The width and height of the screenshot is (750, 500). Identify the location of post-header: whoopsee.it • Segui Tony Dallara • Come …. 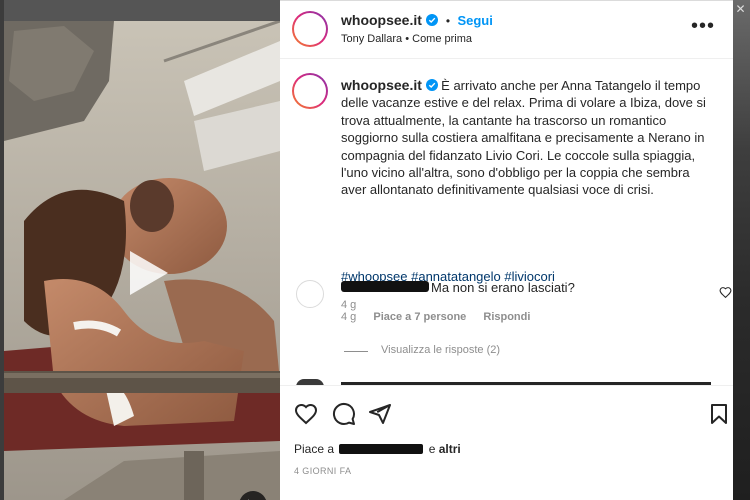
(506, 30).